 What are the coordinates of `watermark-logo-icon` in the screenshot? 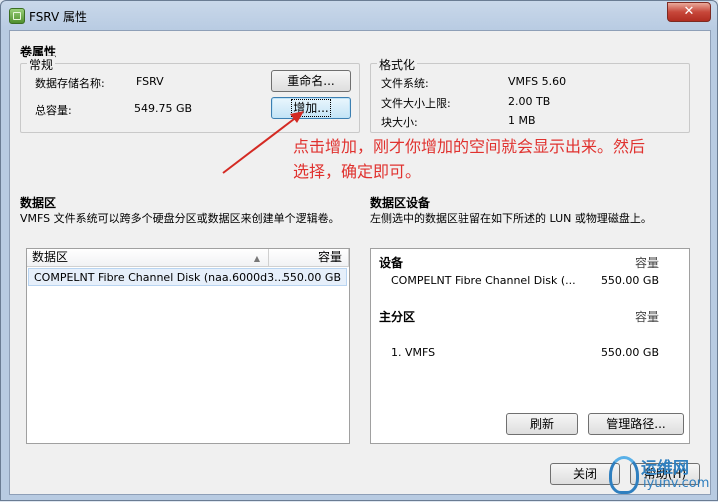 It's located at (624, 475).